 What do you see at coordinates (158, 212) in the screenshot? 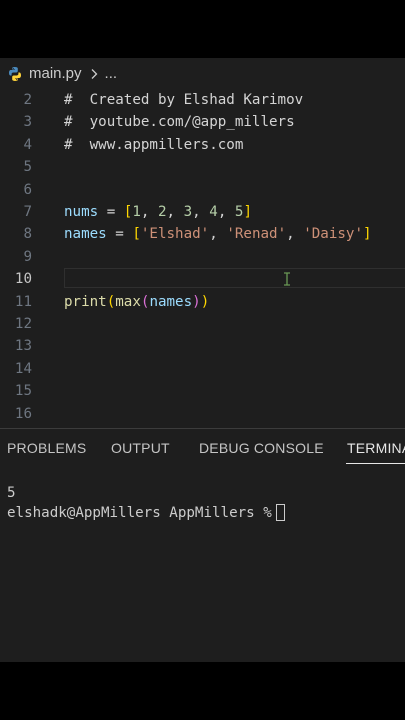
I see `nums-assignment: nums = [1, 2, 3, 4, 5]` at bounding box center [158, 212].